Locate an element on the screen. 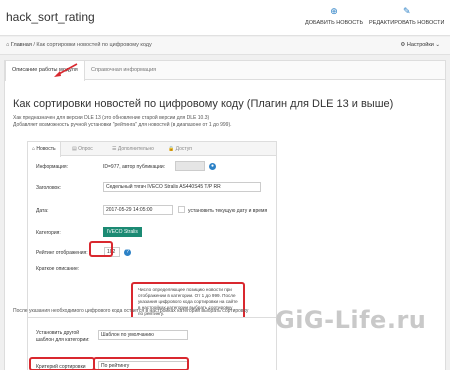 This screenshot has height=370, width=450. tab-reference: Справочная информация is located at coordinates (123, 70).